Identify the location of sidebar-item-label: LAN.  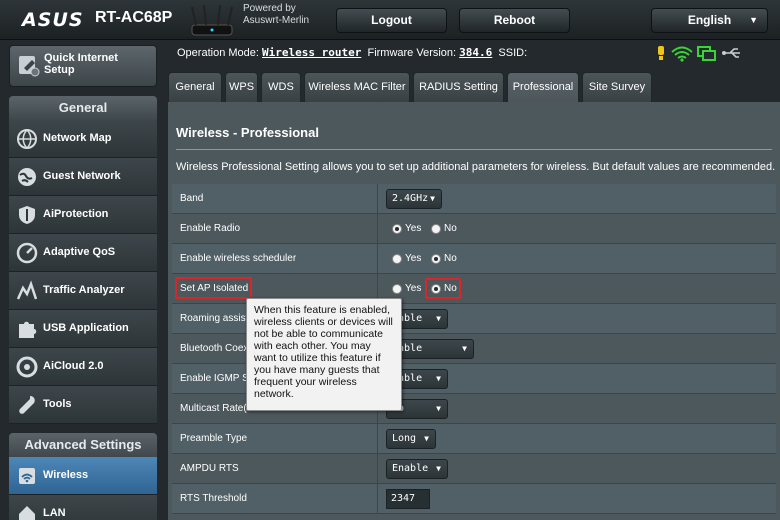
(54, 513).